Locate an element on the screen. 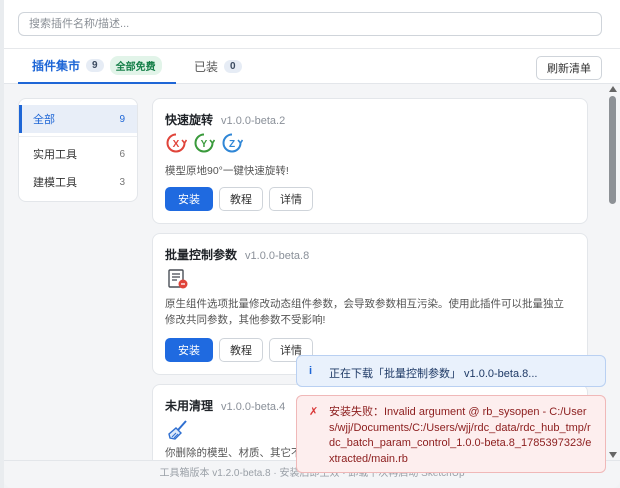  category-count: 6 is located at coordinates (122, 154).